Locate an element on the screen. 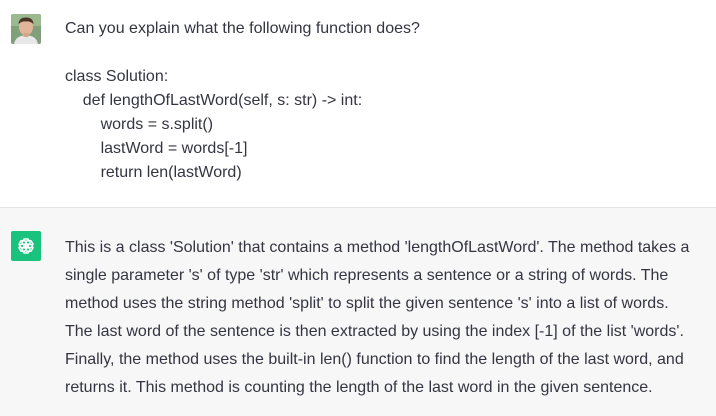 The height and width of the screenshot is (416, 716). user-message-line: return len(lastWord) is located at coordinates (153, 172).